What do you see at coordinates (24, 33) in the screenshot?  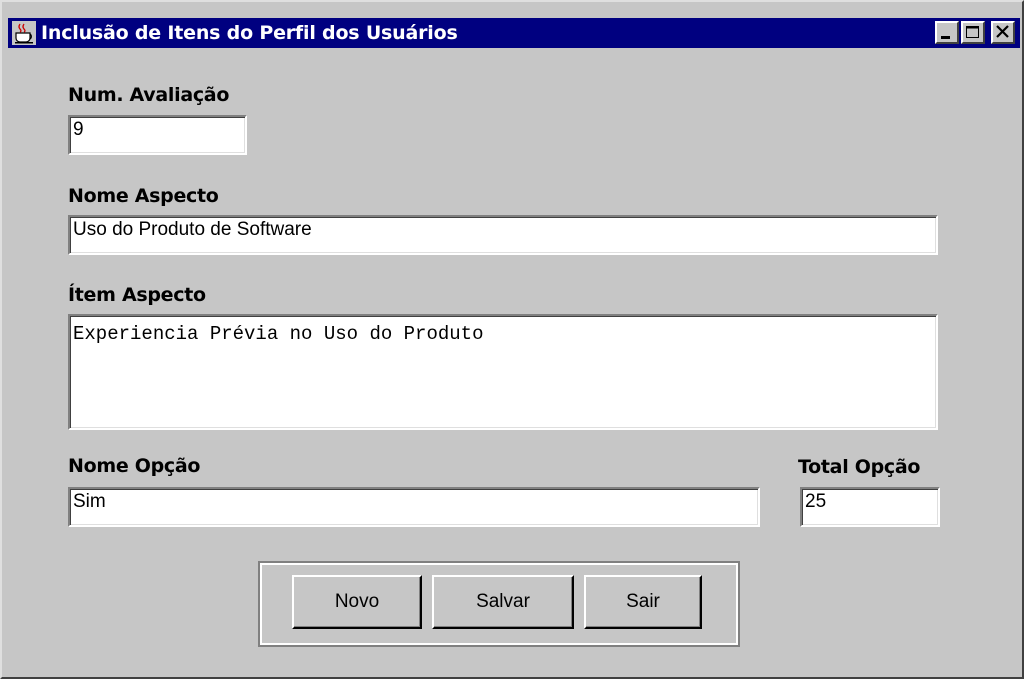 I see `java-coffee-cup-icon` at bounding box center [24, 33].